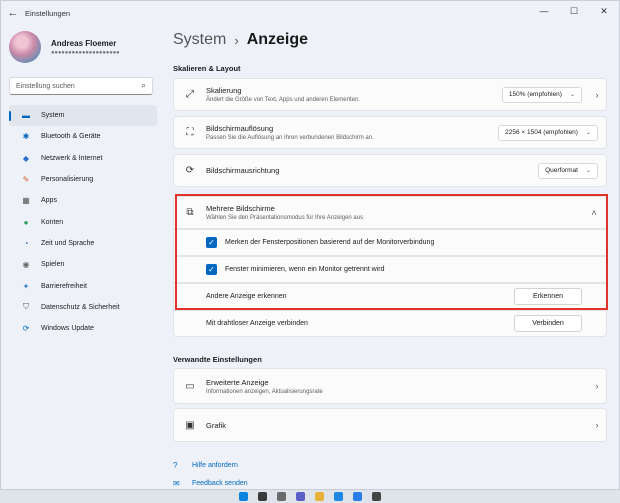  I want to click on sidebar-item-bluetooth-geräte: ✱ Bluetooth & Geräte, so click(83, 136).